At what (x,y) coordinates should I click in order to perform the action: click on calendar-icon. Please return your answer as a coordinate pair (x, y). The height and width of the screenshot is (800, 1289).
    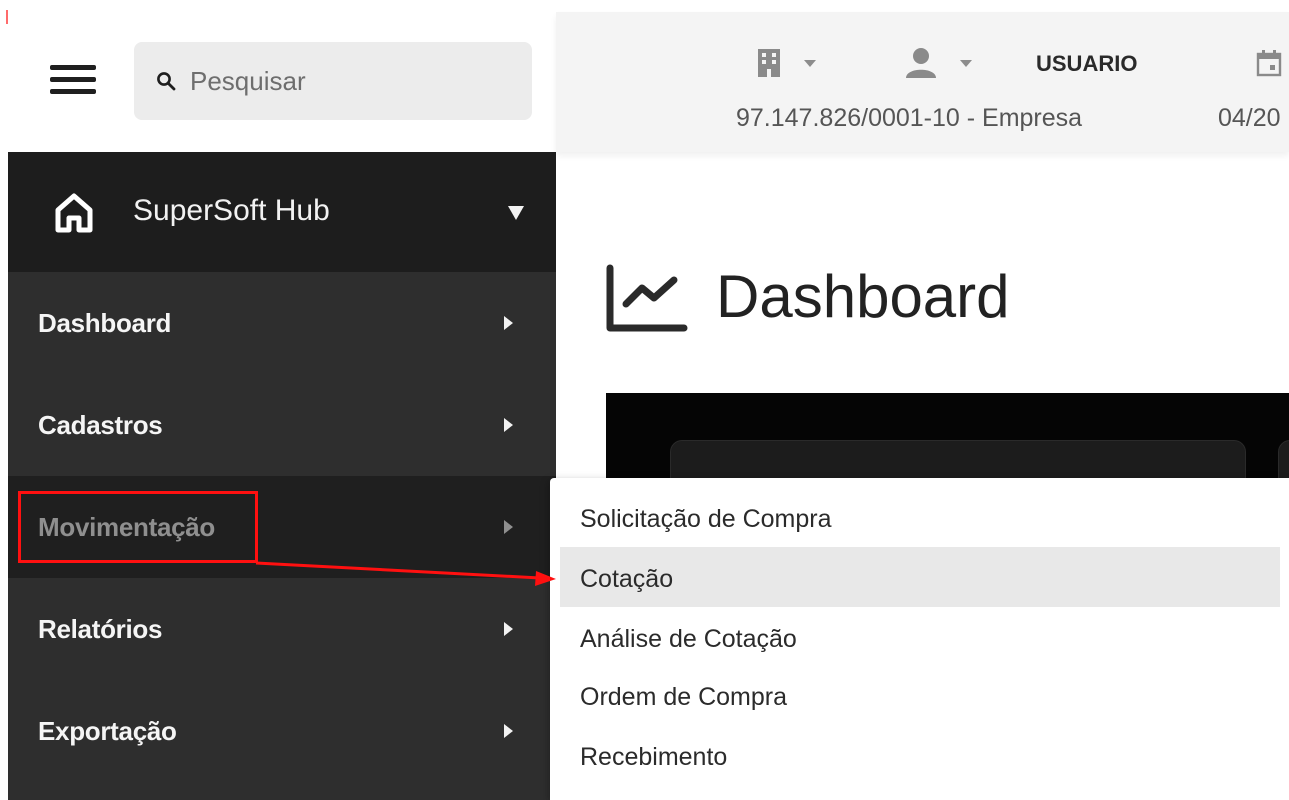
    Looking at the image, I should click on (1269, 63).